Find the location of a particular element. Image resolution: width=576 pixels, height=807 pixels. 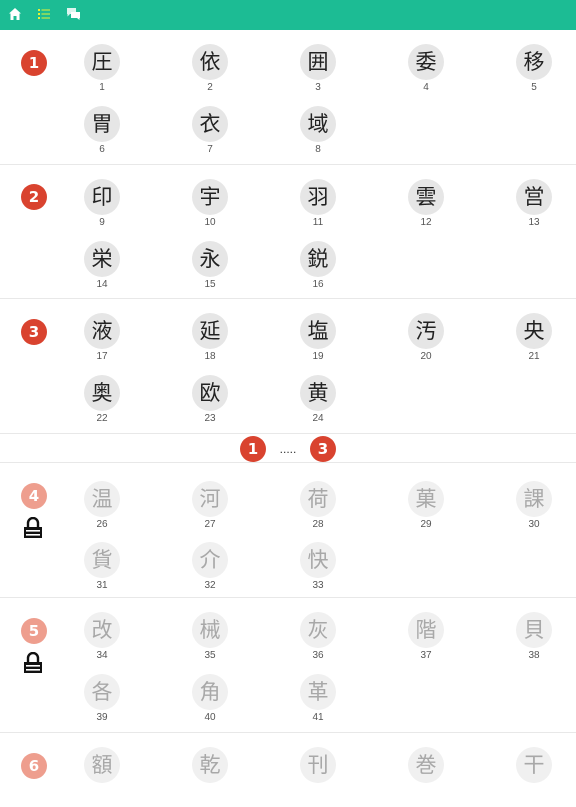

chat-icon is located at coordinates (74, 15).